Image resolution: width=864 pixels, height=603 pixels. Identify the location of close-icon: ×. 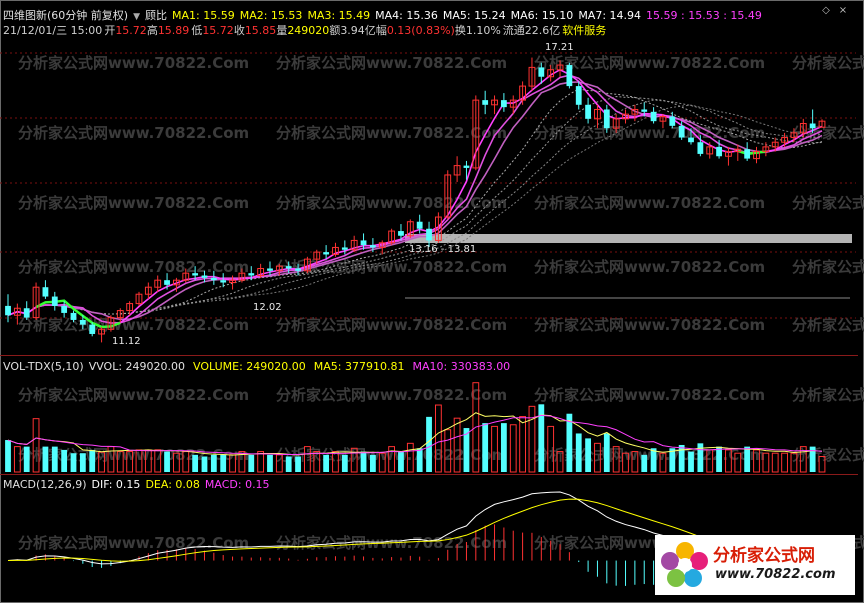
(843, 11).